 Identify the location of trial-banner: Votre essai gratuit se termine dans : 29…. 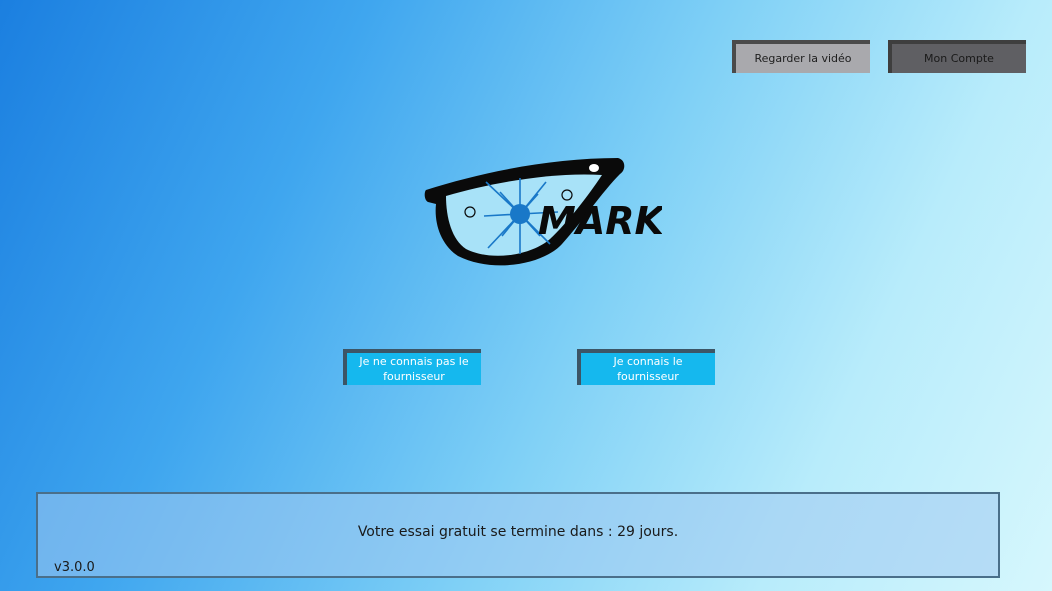
(518, 535).